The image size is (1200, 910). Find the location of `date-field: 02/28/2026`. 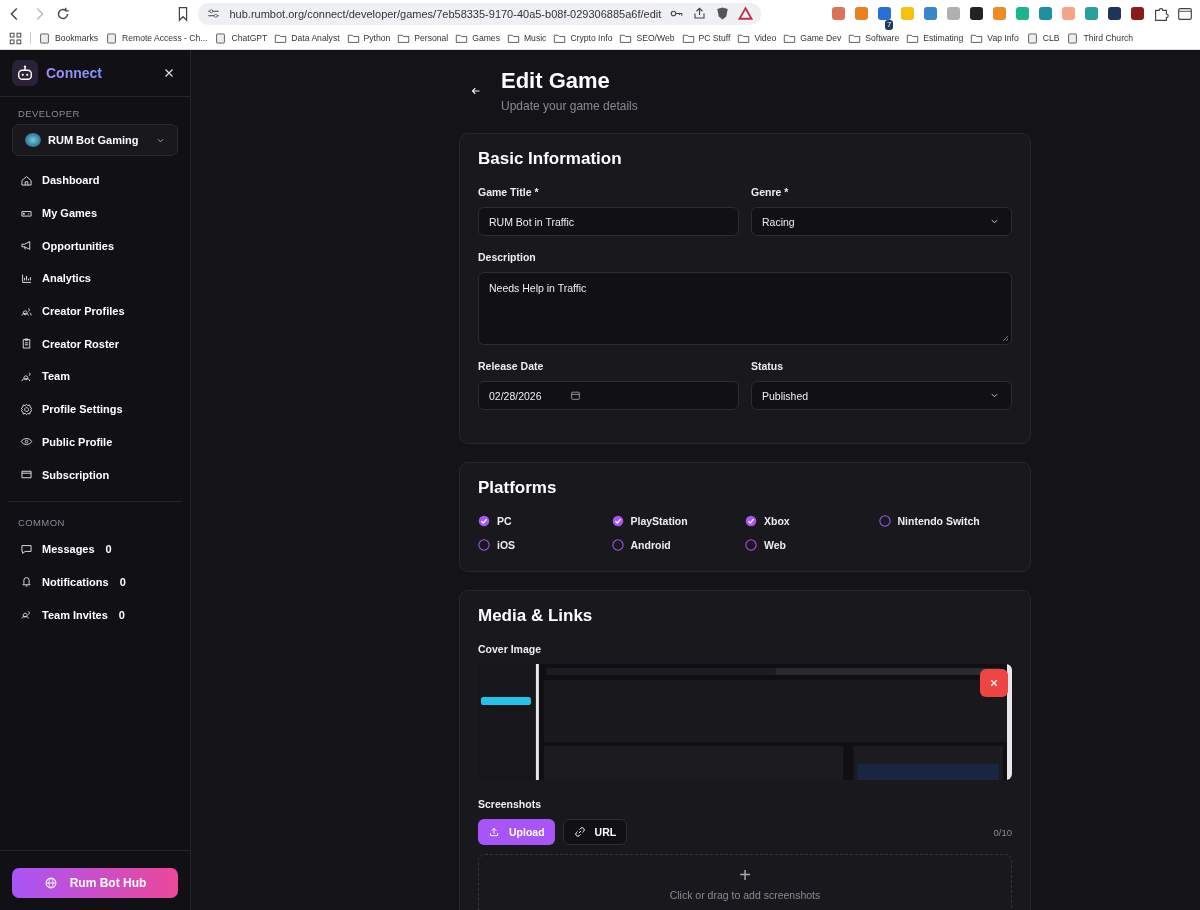

date-field: 02/28/2026 is located at coordinates (608, 395).